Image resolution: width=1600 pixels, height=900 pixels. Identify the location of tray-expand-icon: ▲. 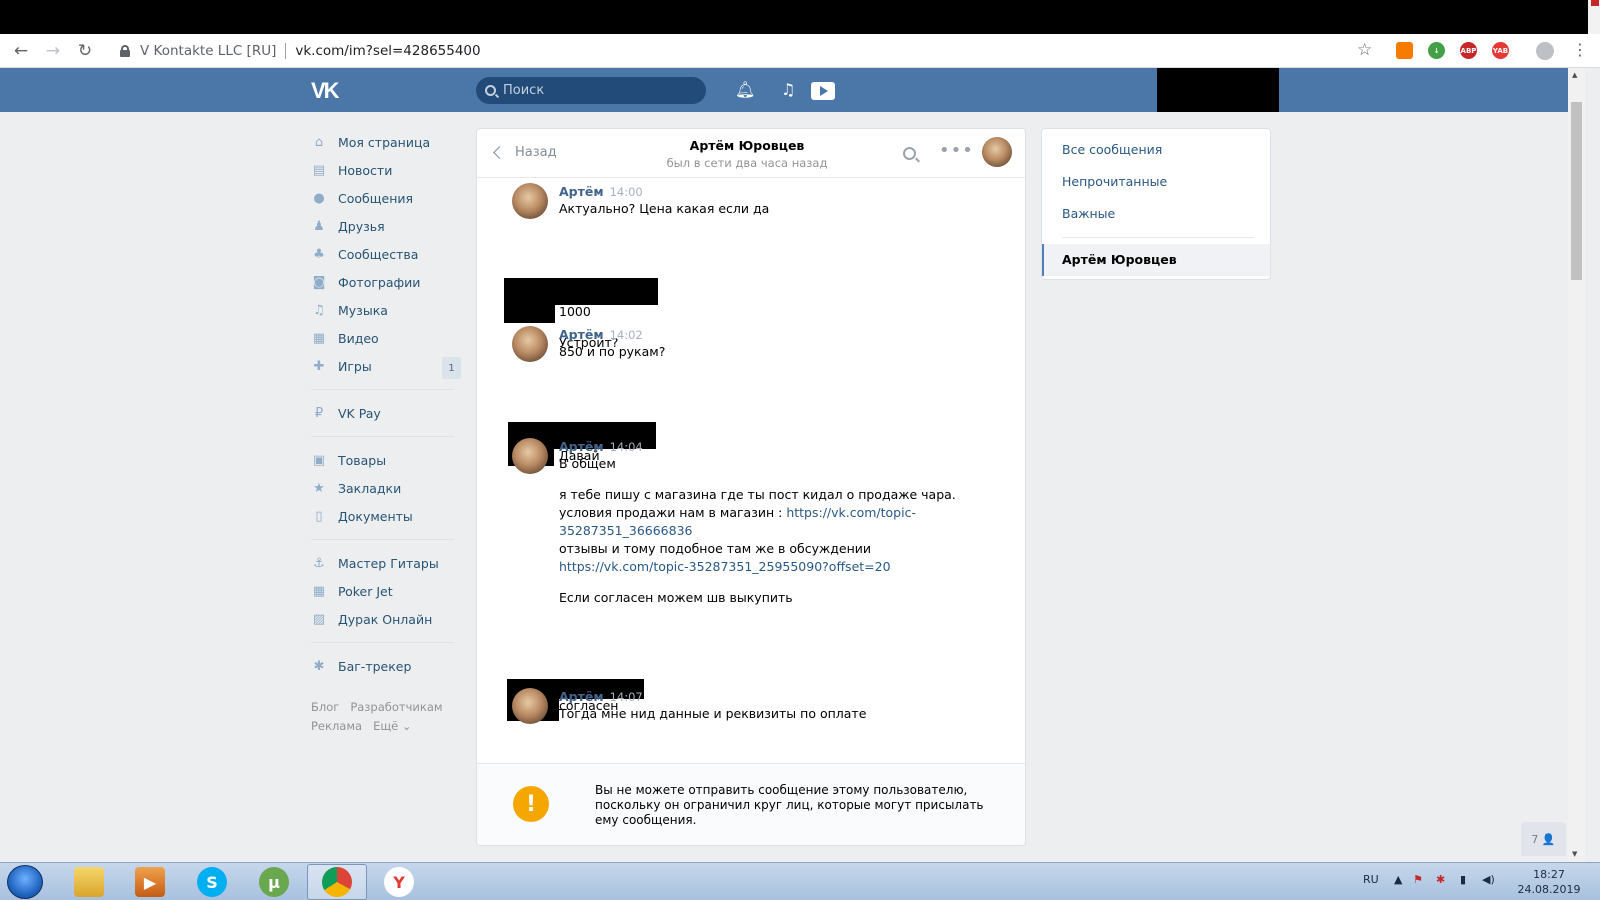
(1398, 879).